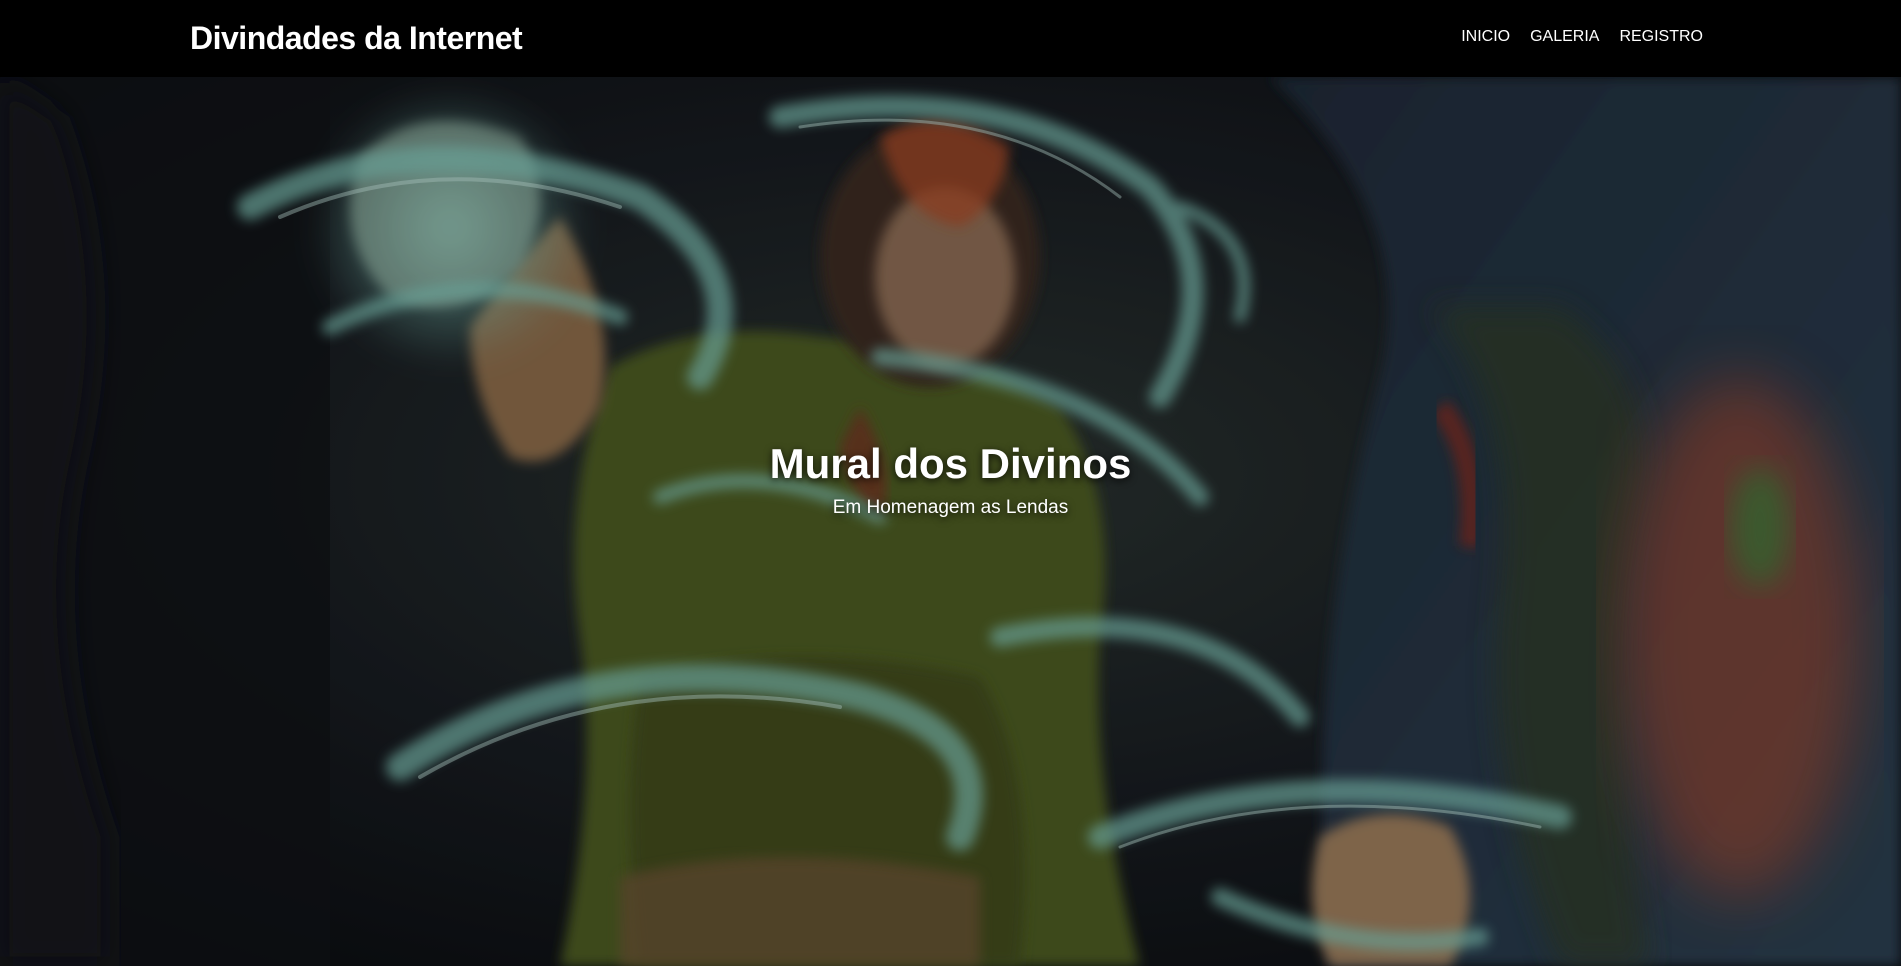  What do you see at coordinates (1564, 37) in the screenshot?
I see `nav-link-galeria: GALERIA` at bounding box center [1564, 37].